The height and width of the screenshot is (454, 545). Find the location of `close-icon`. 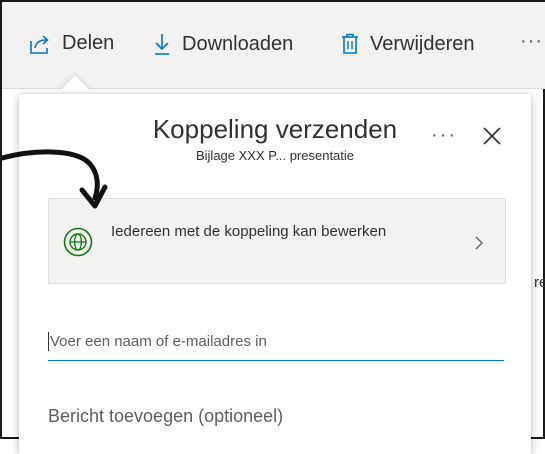

close-icon is located at coordinates (492, 139).